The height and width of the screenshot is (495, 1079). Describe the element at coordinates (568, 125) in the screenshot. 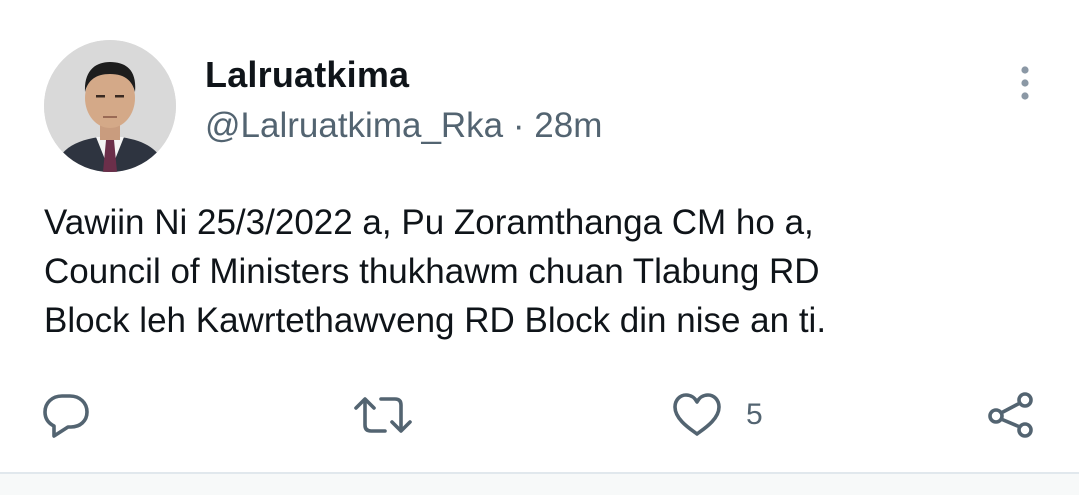

I see `tweet-timestamp: 28m` at that location.